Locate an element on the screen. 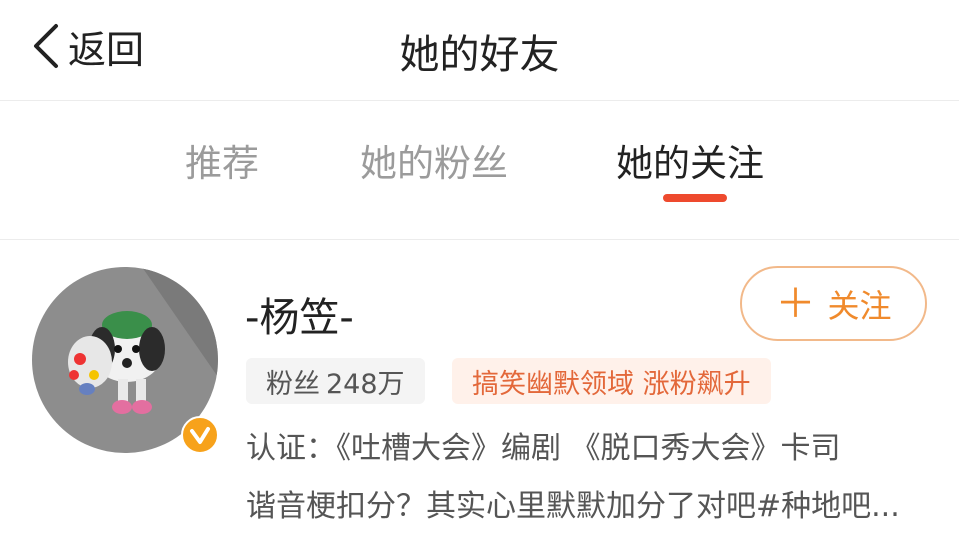 Image resolution: width=959 pixels, height=541 pixels. tab-recommend: 推荐 is located at coordinates (222, 160).